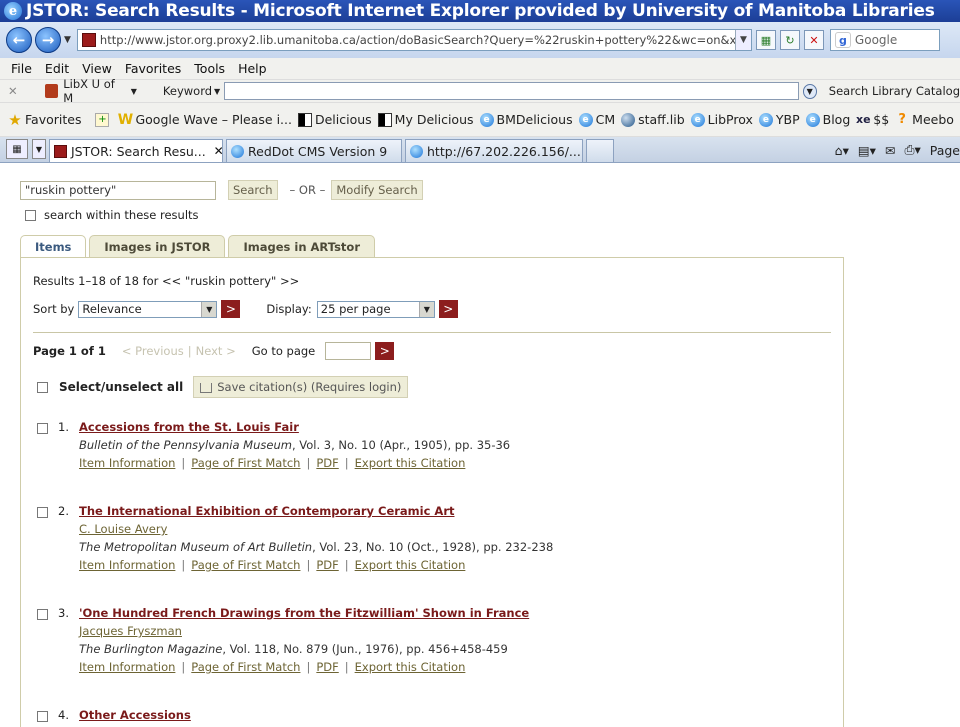 This screenshot has height=727, width=960. Describe the element at coordinates (511, 91) in the screenshot. I see `libx-search-input` at that location.